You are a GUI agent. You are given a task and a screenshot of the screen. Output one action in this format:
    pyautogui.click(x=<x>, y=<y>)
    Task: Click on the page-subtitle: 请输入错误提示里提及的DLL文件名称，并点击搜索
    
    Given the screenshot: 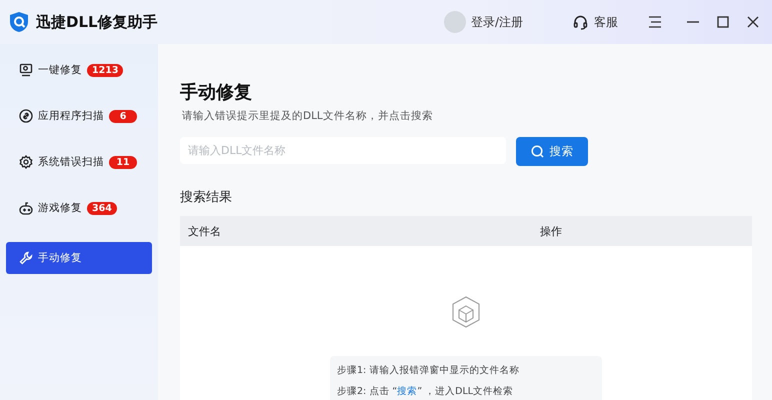 What is the action you would take?
    pyautogui.click(x=308, y=116)
    